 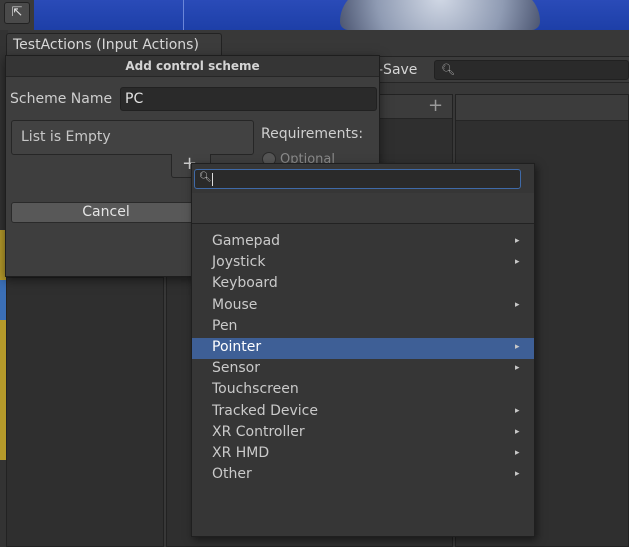 What do you see at coordinates (255, 389) in the screenshot?
I see `device-item-label: Touchscreen` at bounding box center [255, 389].